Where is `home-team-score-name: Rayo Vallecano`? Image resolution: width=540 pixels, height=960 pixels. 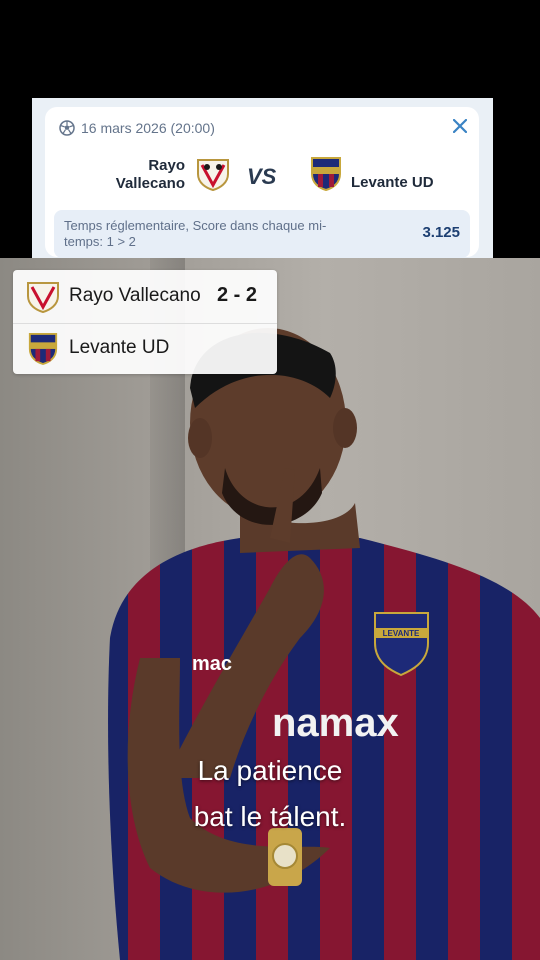
home-team-score-name: Rayo Vallecano is located at coordinates (135, 295).